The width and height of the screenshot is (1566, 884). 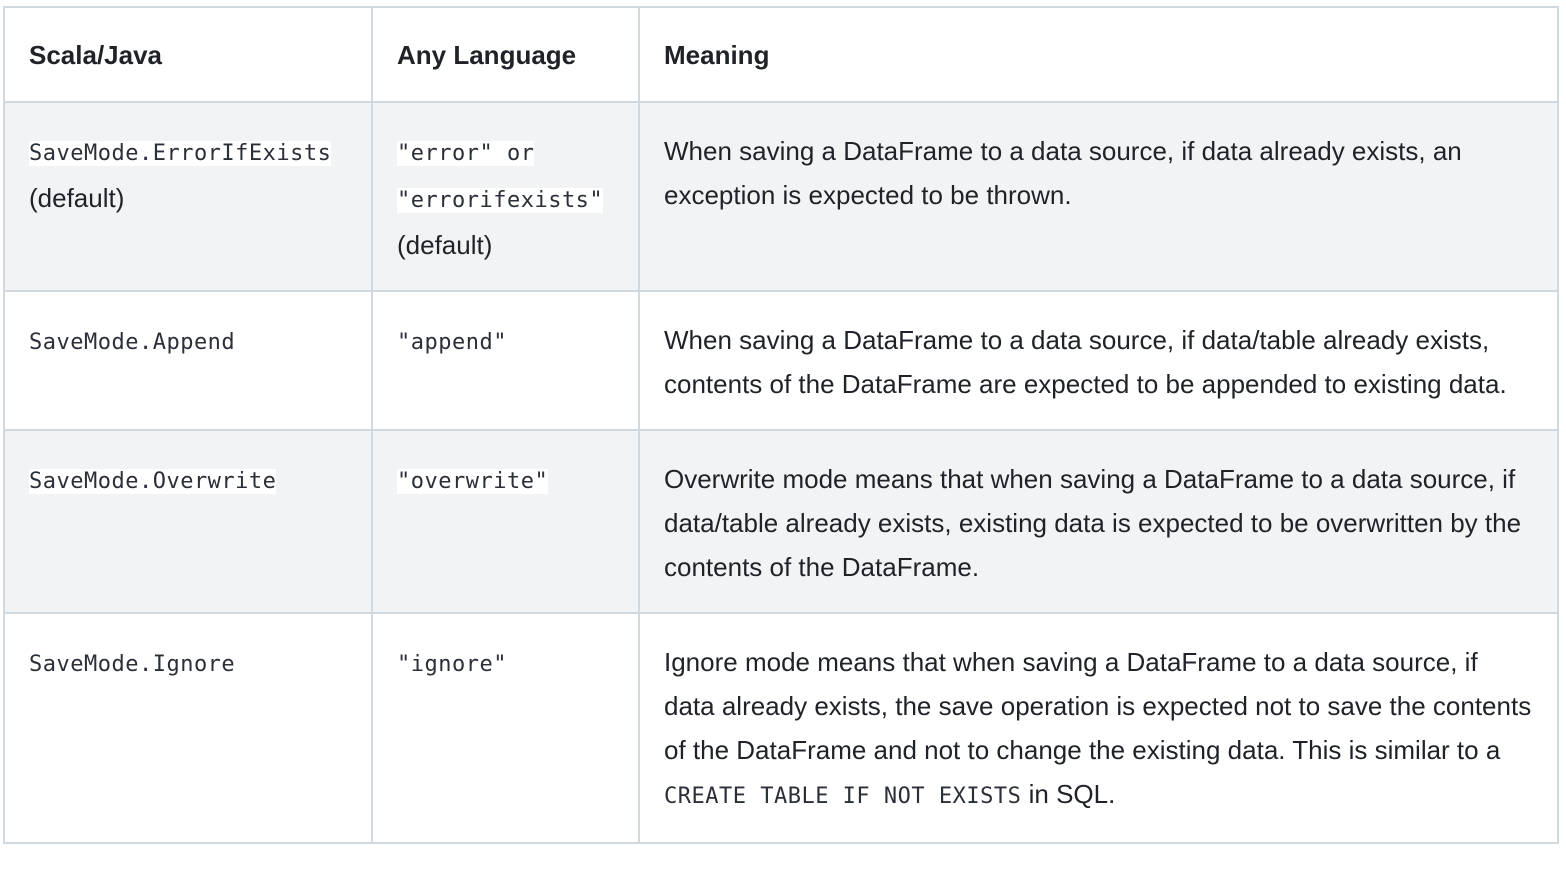 What do you see at coordinates (843, 796) in the screenshot?
I see `sql-code: CREATE TABLE IF NOT EXISTS` at bounding box center [843, 796].